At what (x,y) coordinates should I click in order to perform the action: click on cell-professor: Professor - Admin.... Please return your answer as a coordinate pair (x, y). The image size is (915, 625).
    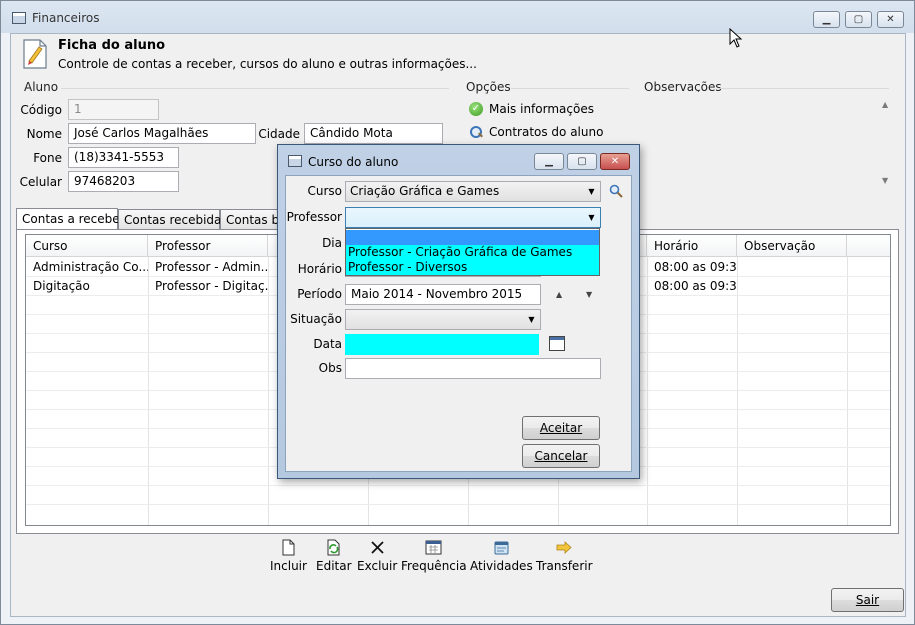
    Looking at the image, I should click on (211, 267).